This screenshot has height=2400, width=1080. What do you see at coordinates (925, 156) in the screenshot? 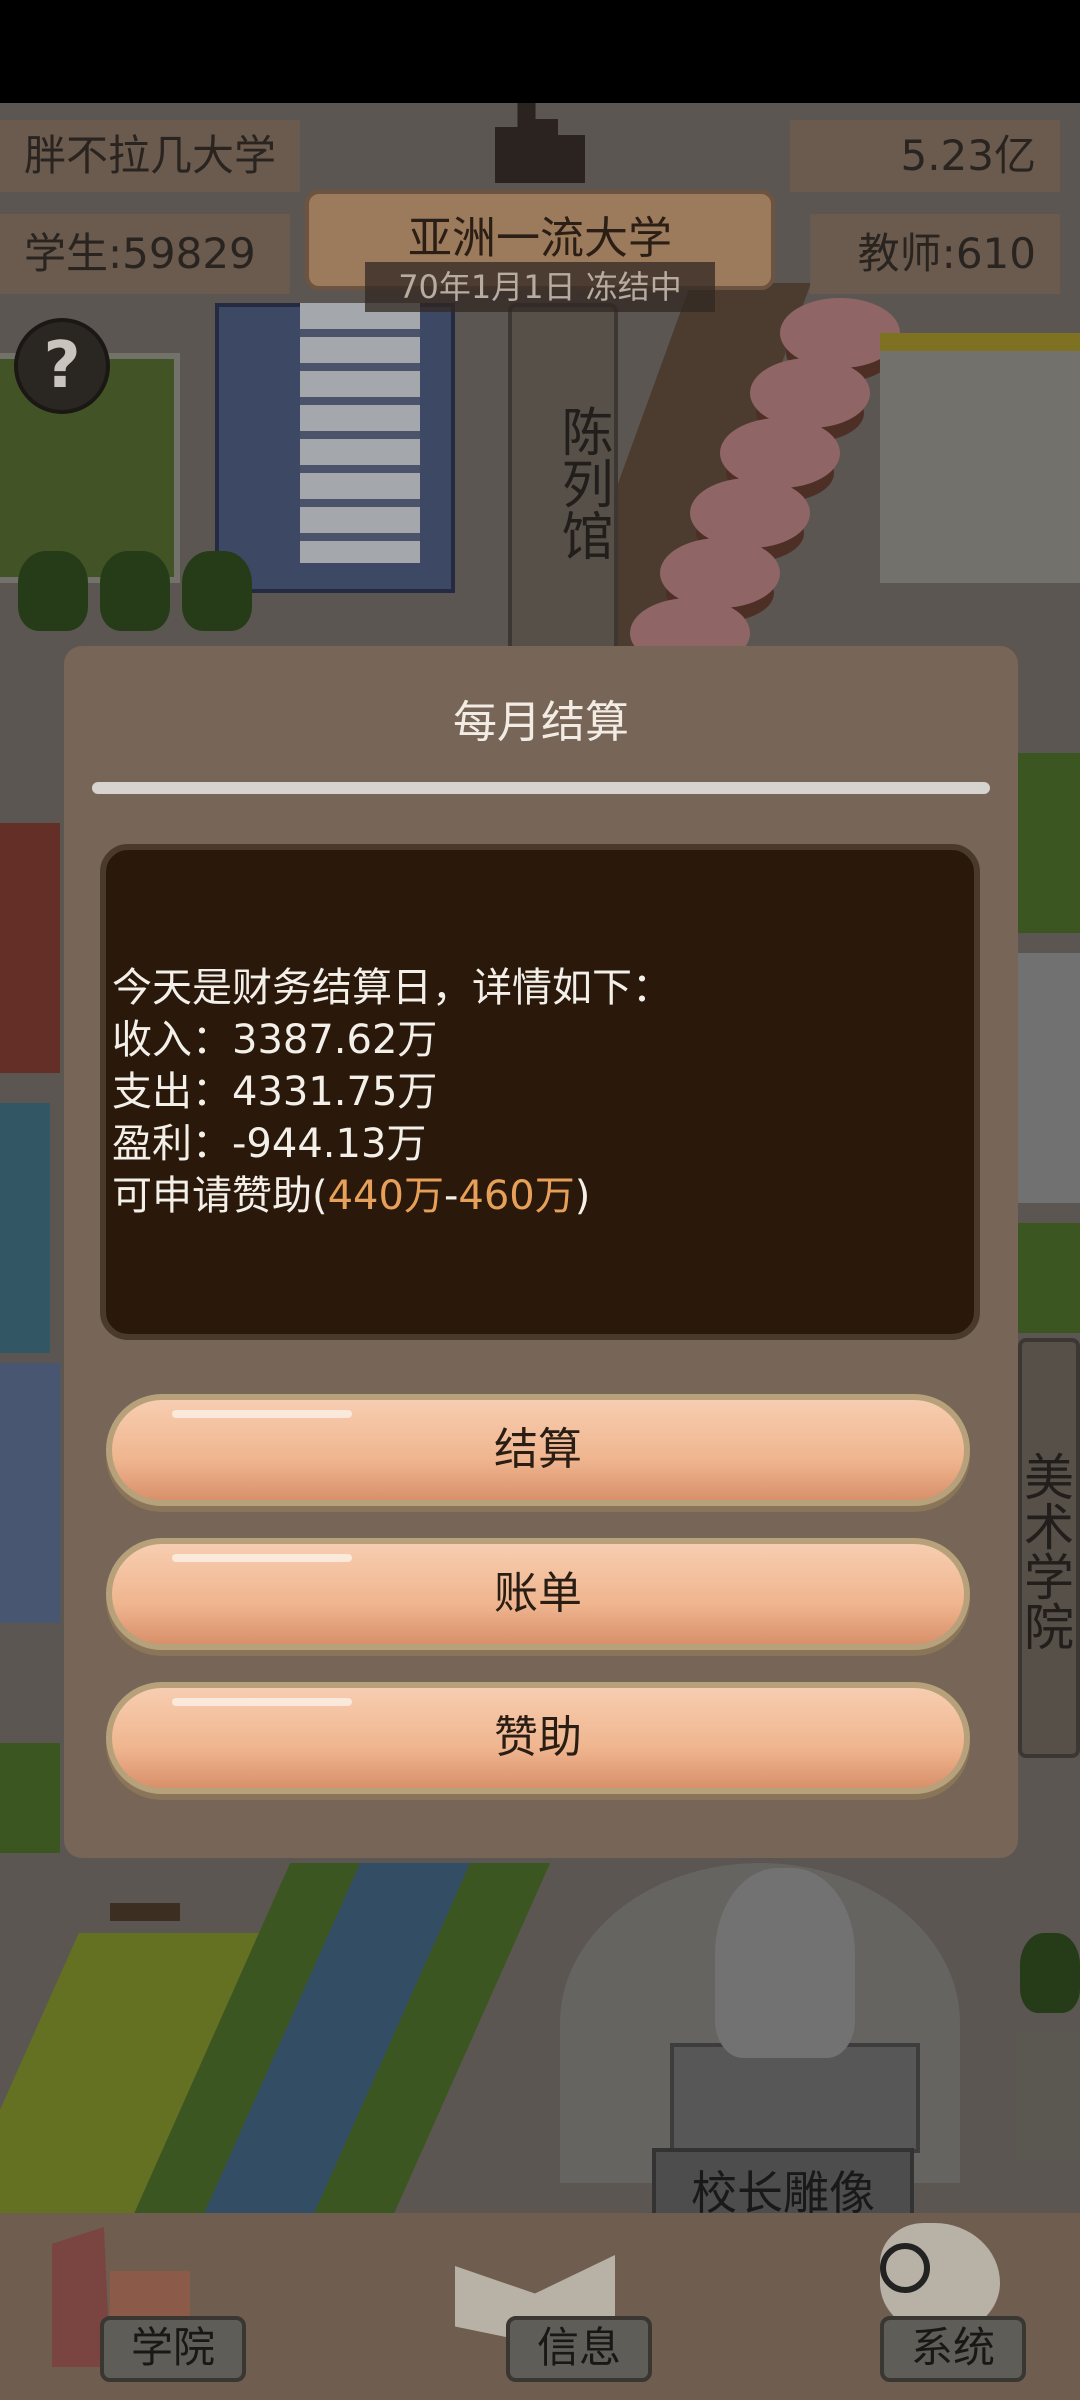
I see `money-display: 5.23亿` at bounding box center [925, 156].